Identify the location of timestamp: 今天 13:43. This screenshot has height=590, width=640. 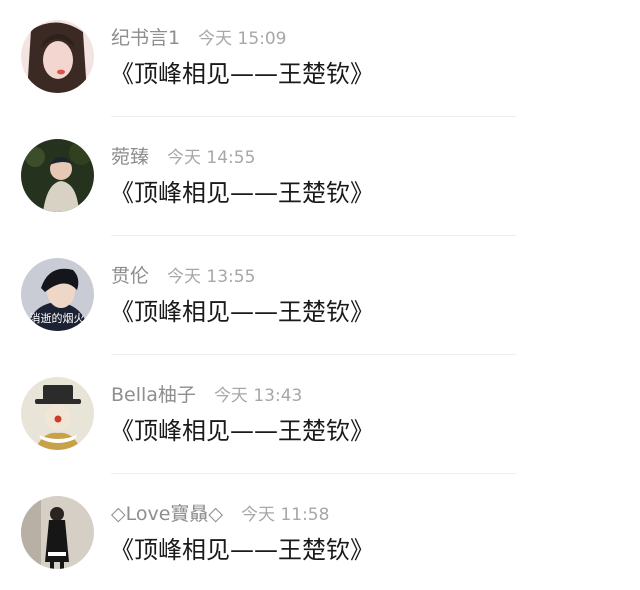
(258, 396).